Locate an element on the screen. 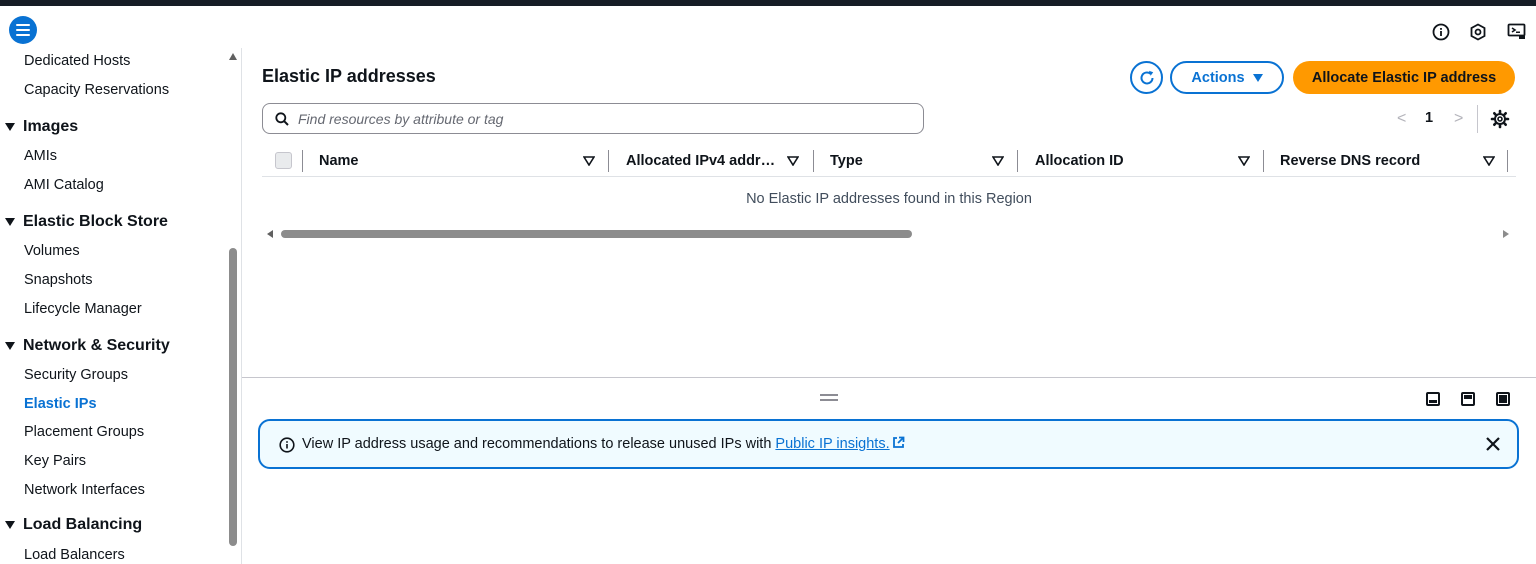 The height and width of the screenshot is (564, 1536). actions-button: Actions is located at coordinates (1227, 77).